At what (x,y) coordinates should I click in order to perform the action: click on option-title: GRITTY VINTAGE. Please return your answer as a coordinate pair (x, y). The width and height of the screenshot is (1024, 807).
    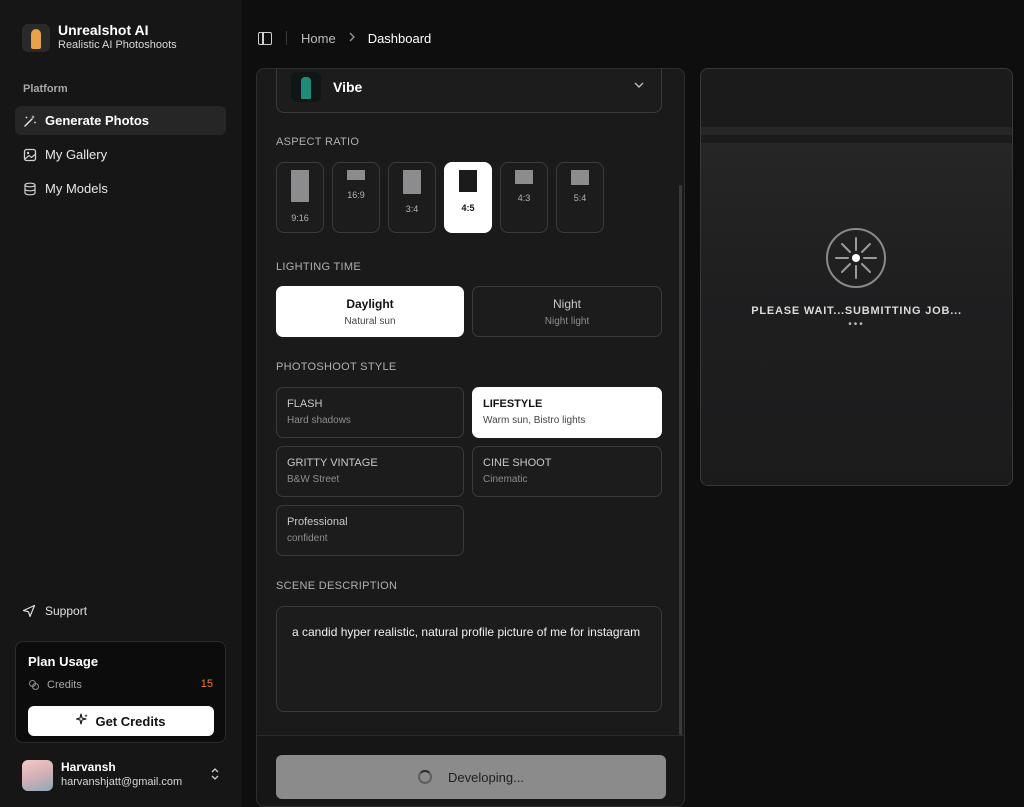
    Looking at the image, I should click on (332, 463).